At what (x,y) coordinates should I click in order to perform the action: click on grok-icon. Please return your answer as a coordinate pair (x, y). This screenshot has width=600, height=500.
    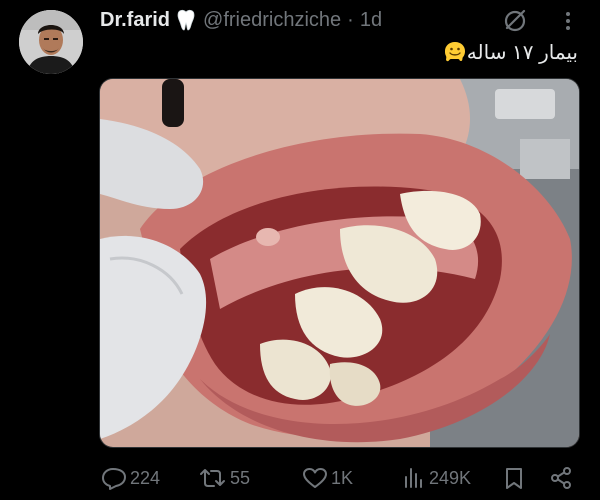
    Looking at the image, I should click on (515, 20).